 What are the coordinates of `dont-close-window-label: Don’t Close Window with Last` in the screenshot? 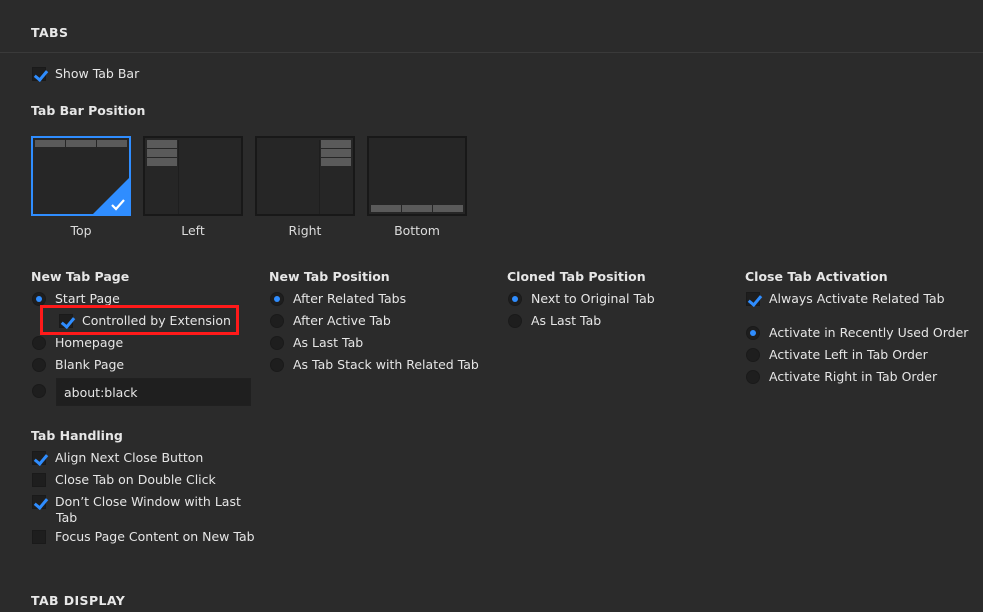 It's located at (148, 501).